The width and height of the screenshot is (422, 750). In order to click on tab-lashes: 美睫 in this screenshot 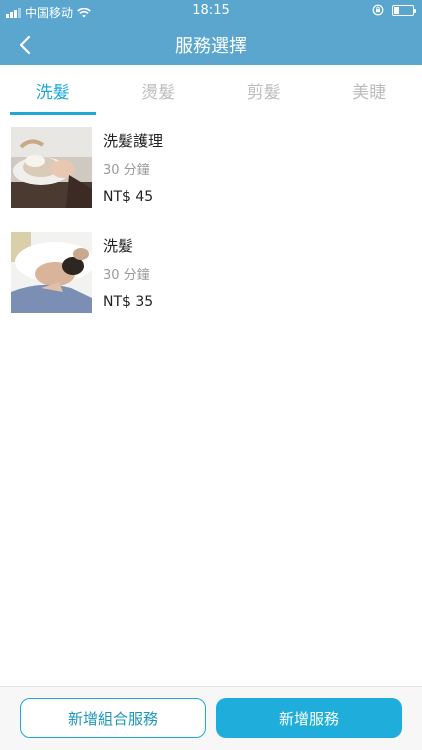, I will do `click(369, 90)`.